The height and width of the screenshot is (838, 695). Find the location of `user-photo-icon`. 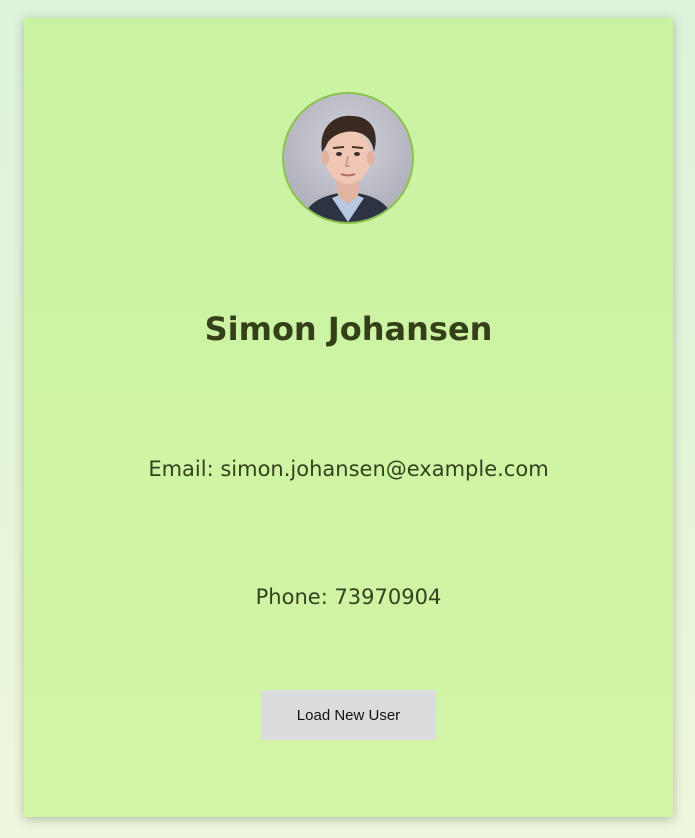

user-photo-icon is located at coordinates (348, 158).